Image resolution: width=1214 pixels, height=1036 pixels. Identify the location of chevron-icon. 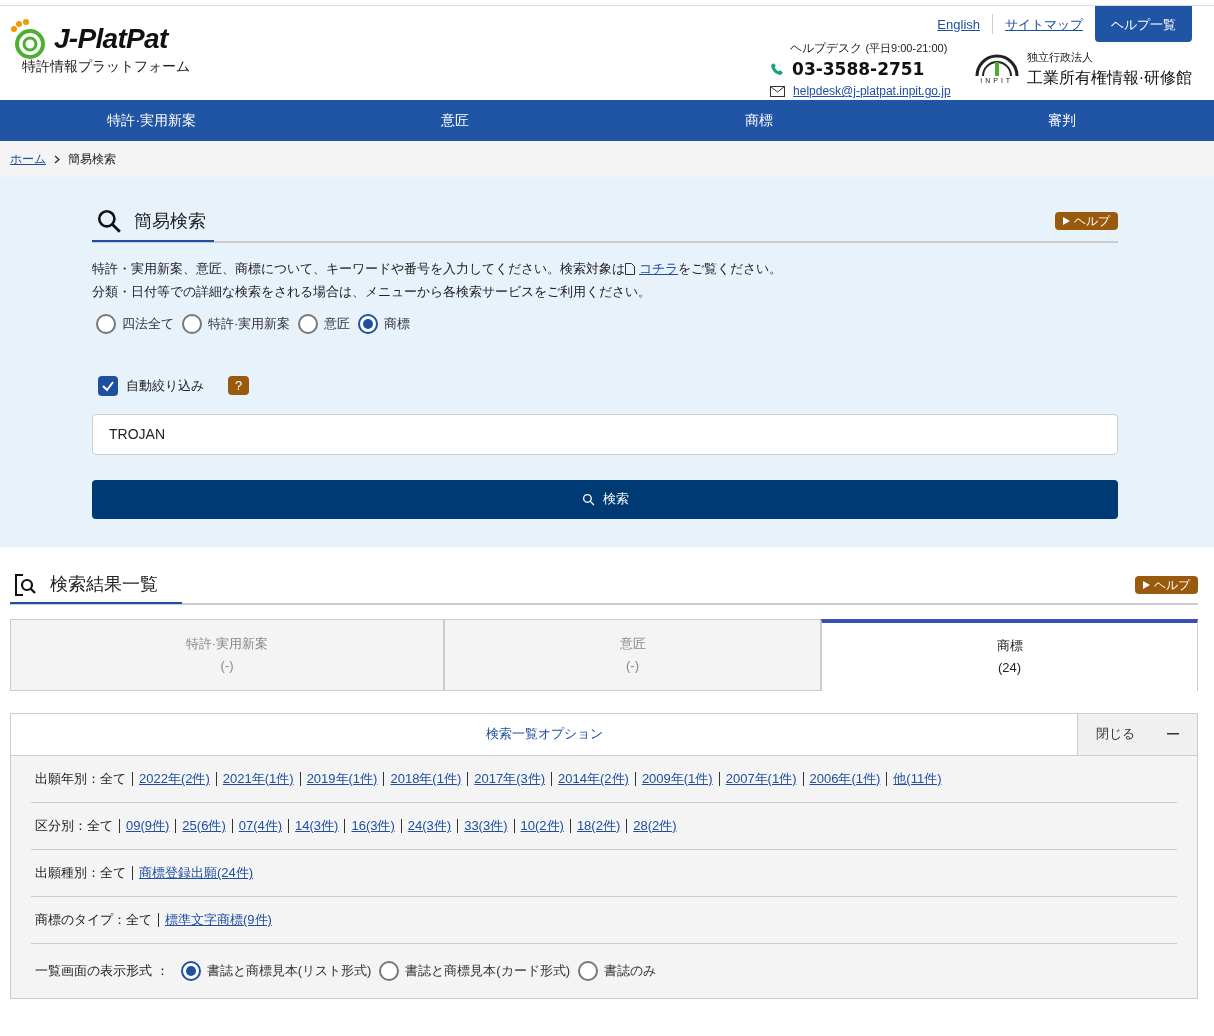
(57, 159).